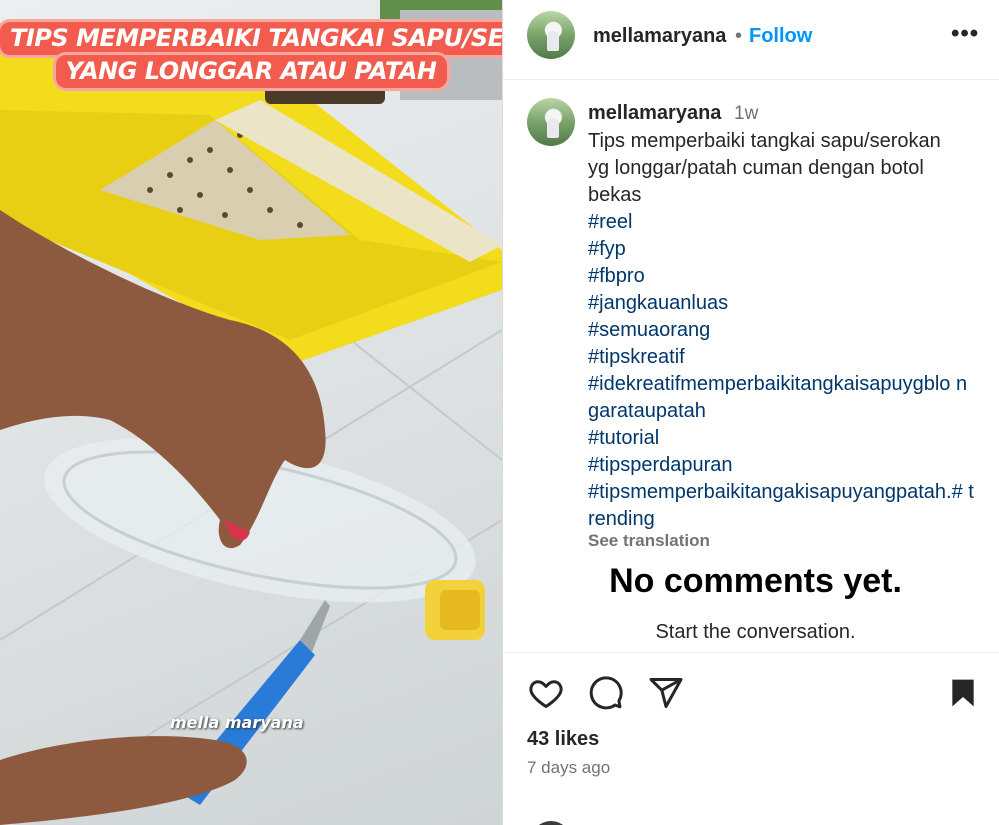 The image size is (999, 825). I want to click on video-watermark: mella maryana, so click(237, 722).